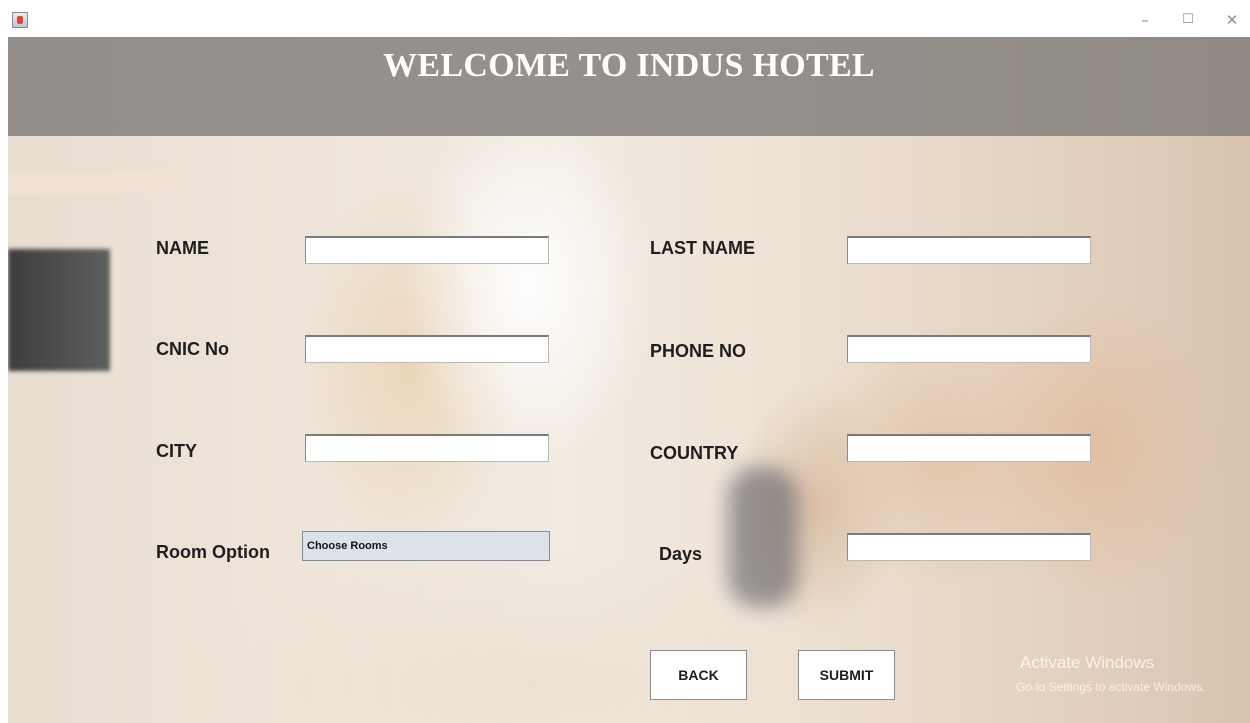  What do you see at coordinates (969, 349) in the screenshot?
I see `phone-field` at bounding box center [969, 349].